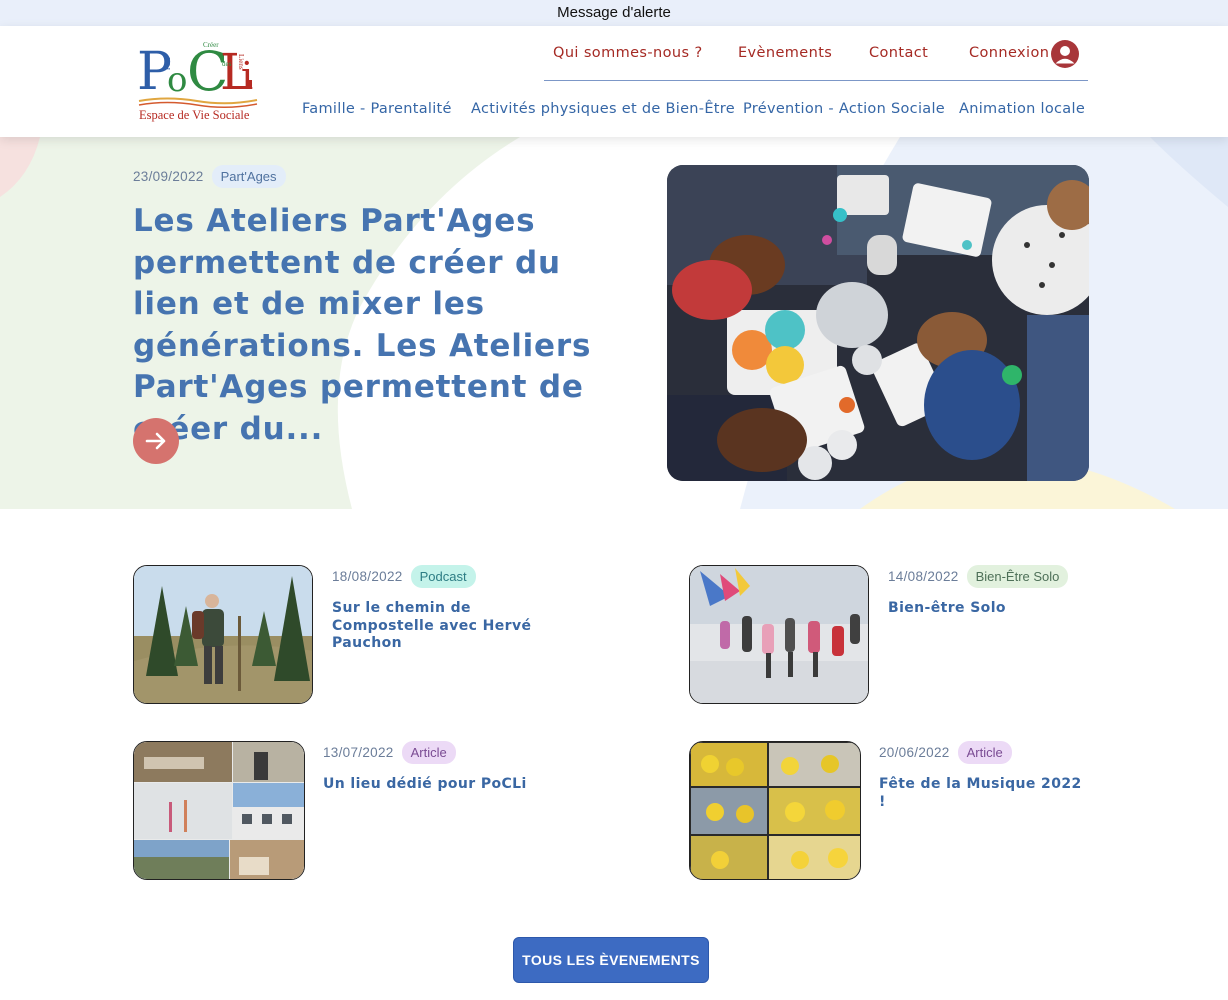  I want to click on card-date: 18/08/2022, so click(367, 576).